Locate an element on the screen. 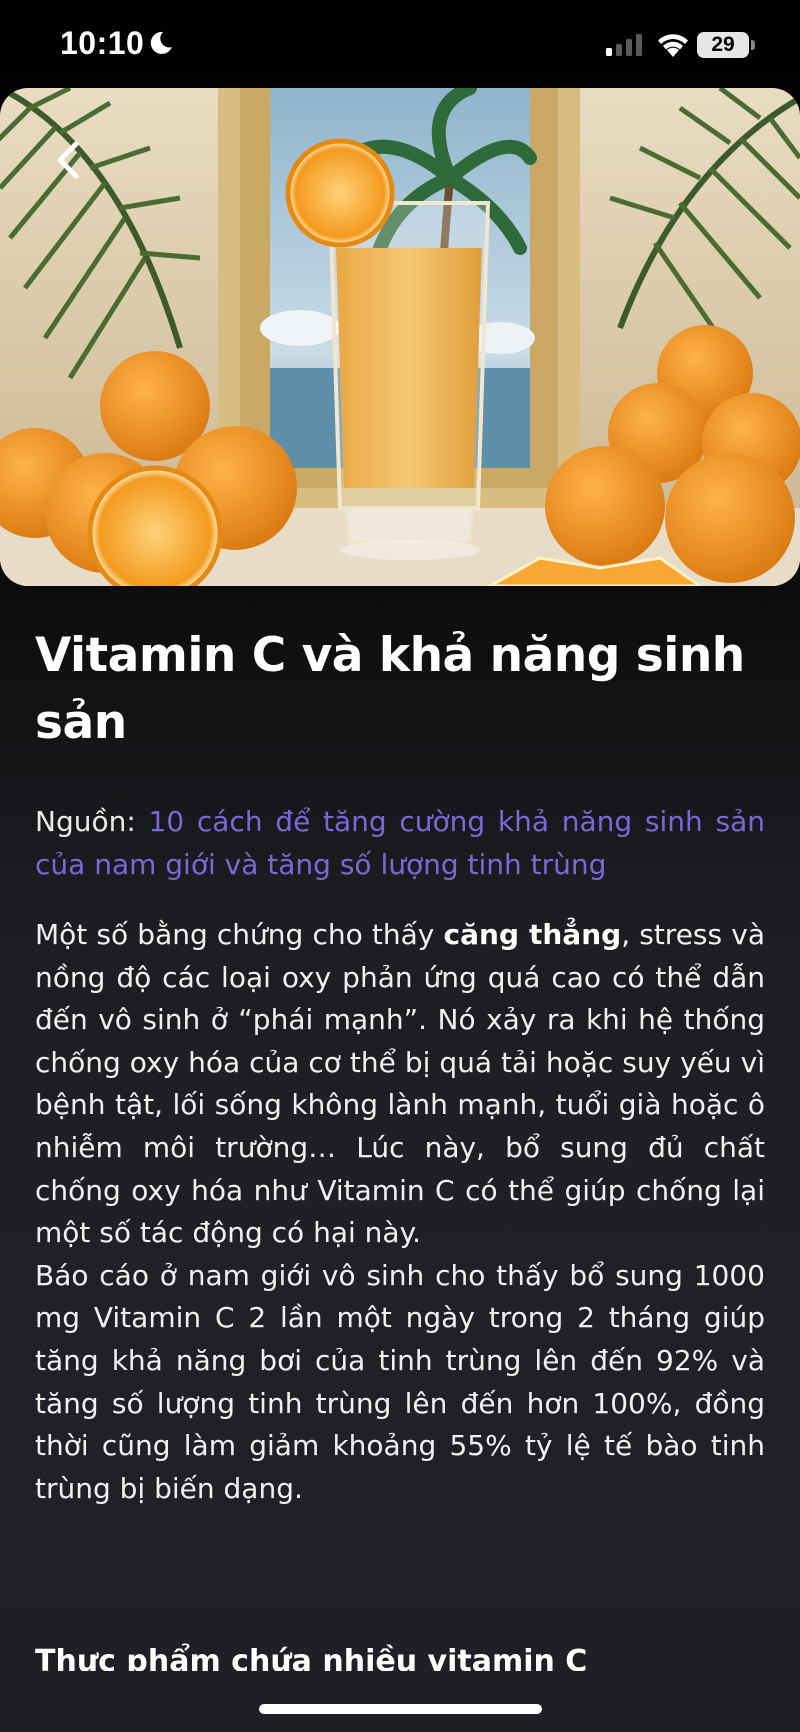  paragraph-1-bold: căng thẳng is located at coordinates (532, 934).